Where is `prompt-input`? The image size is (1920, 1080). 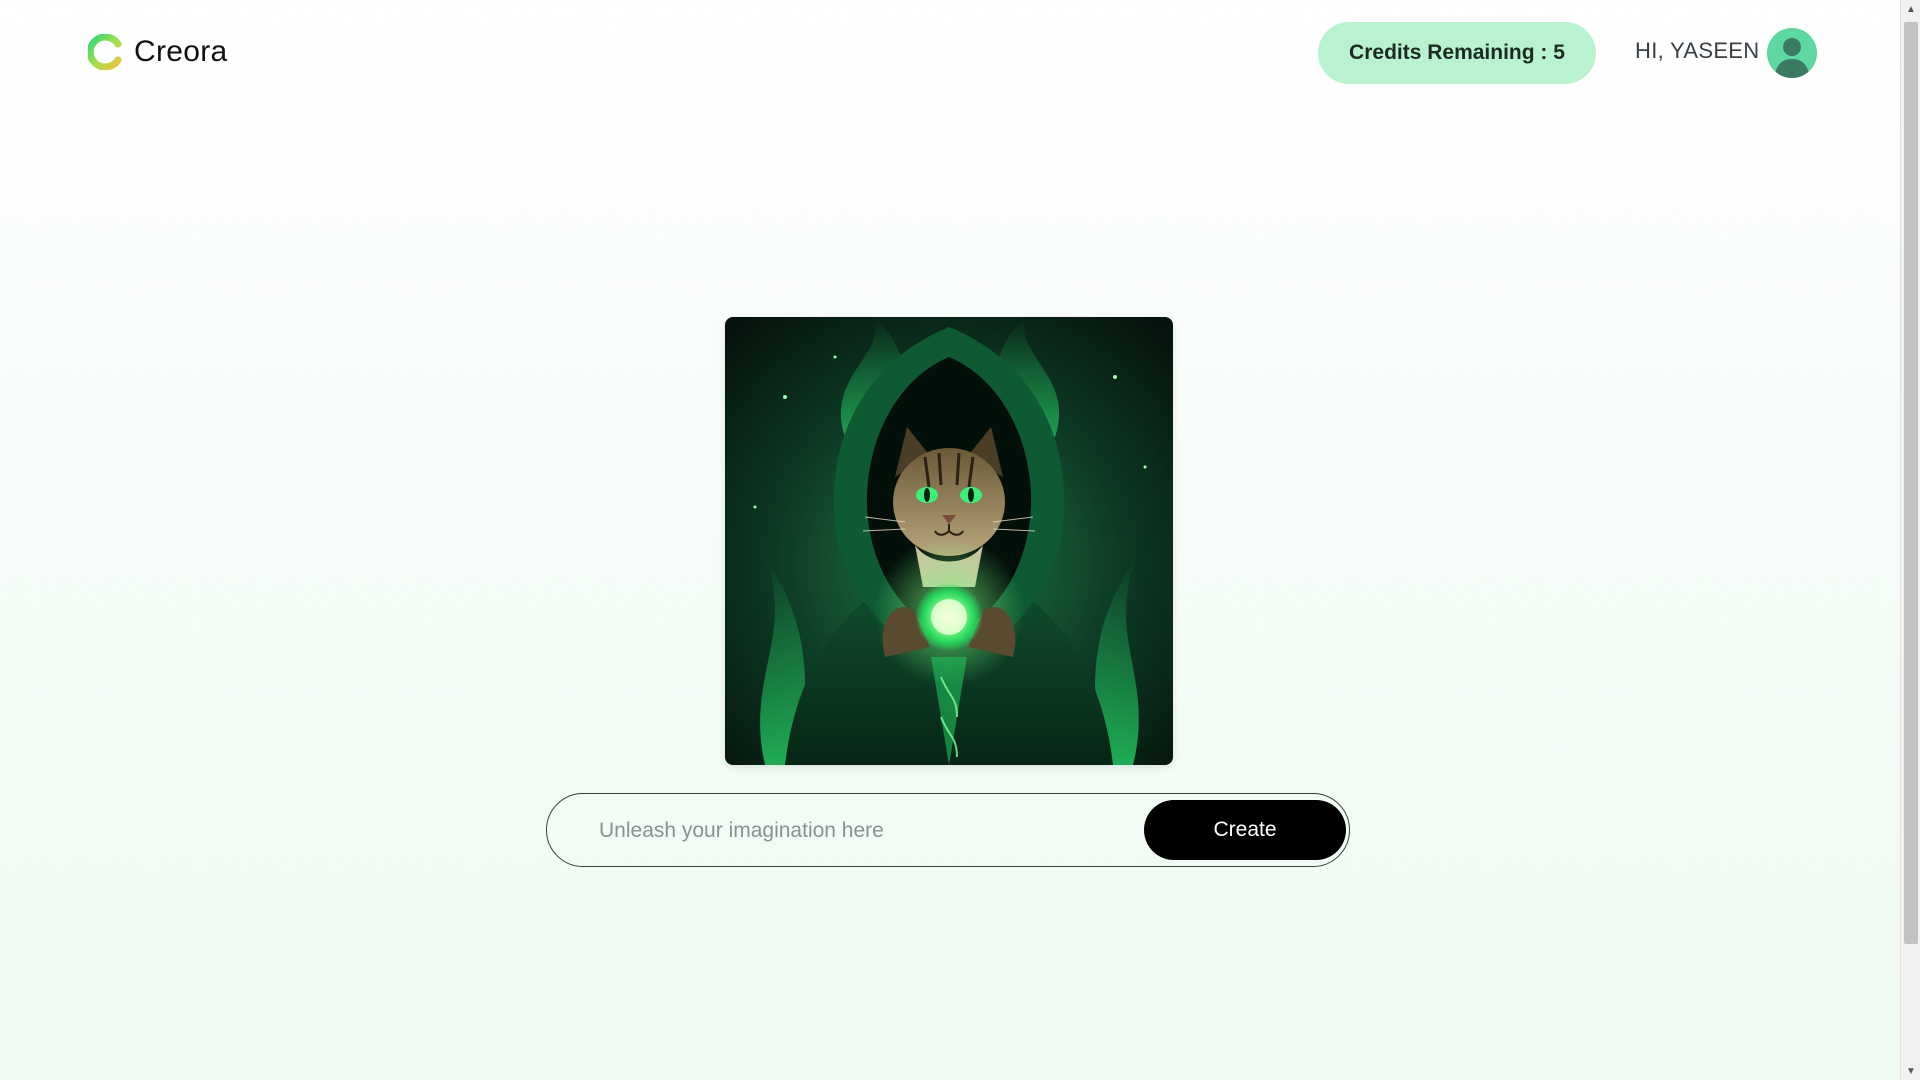 prompt-input is located at coordinates (859, 831).